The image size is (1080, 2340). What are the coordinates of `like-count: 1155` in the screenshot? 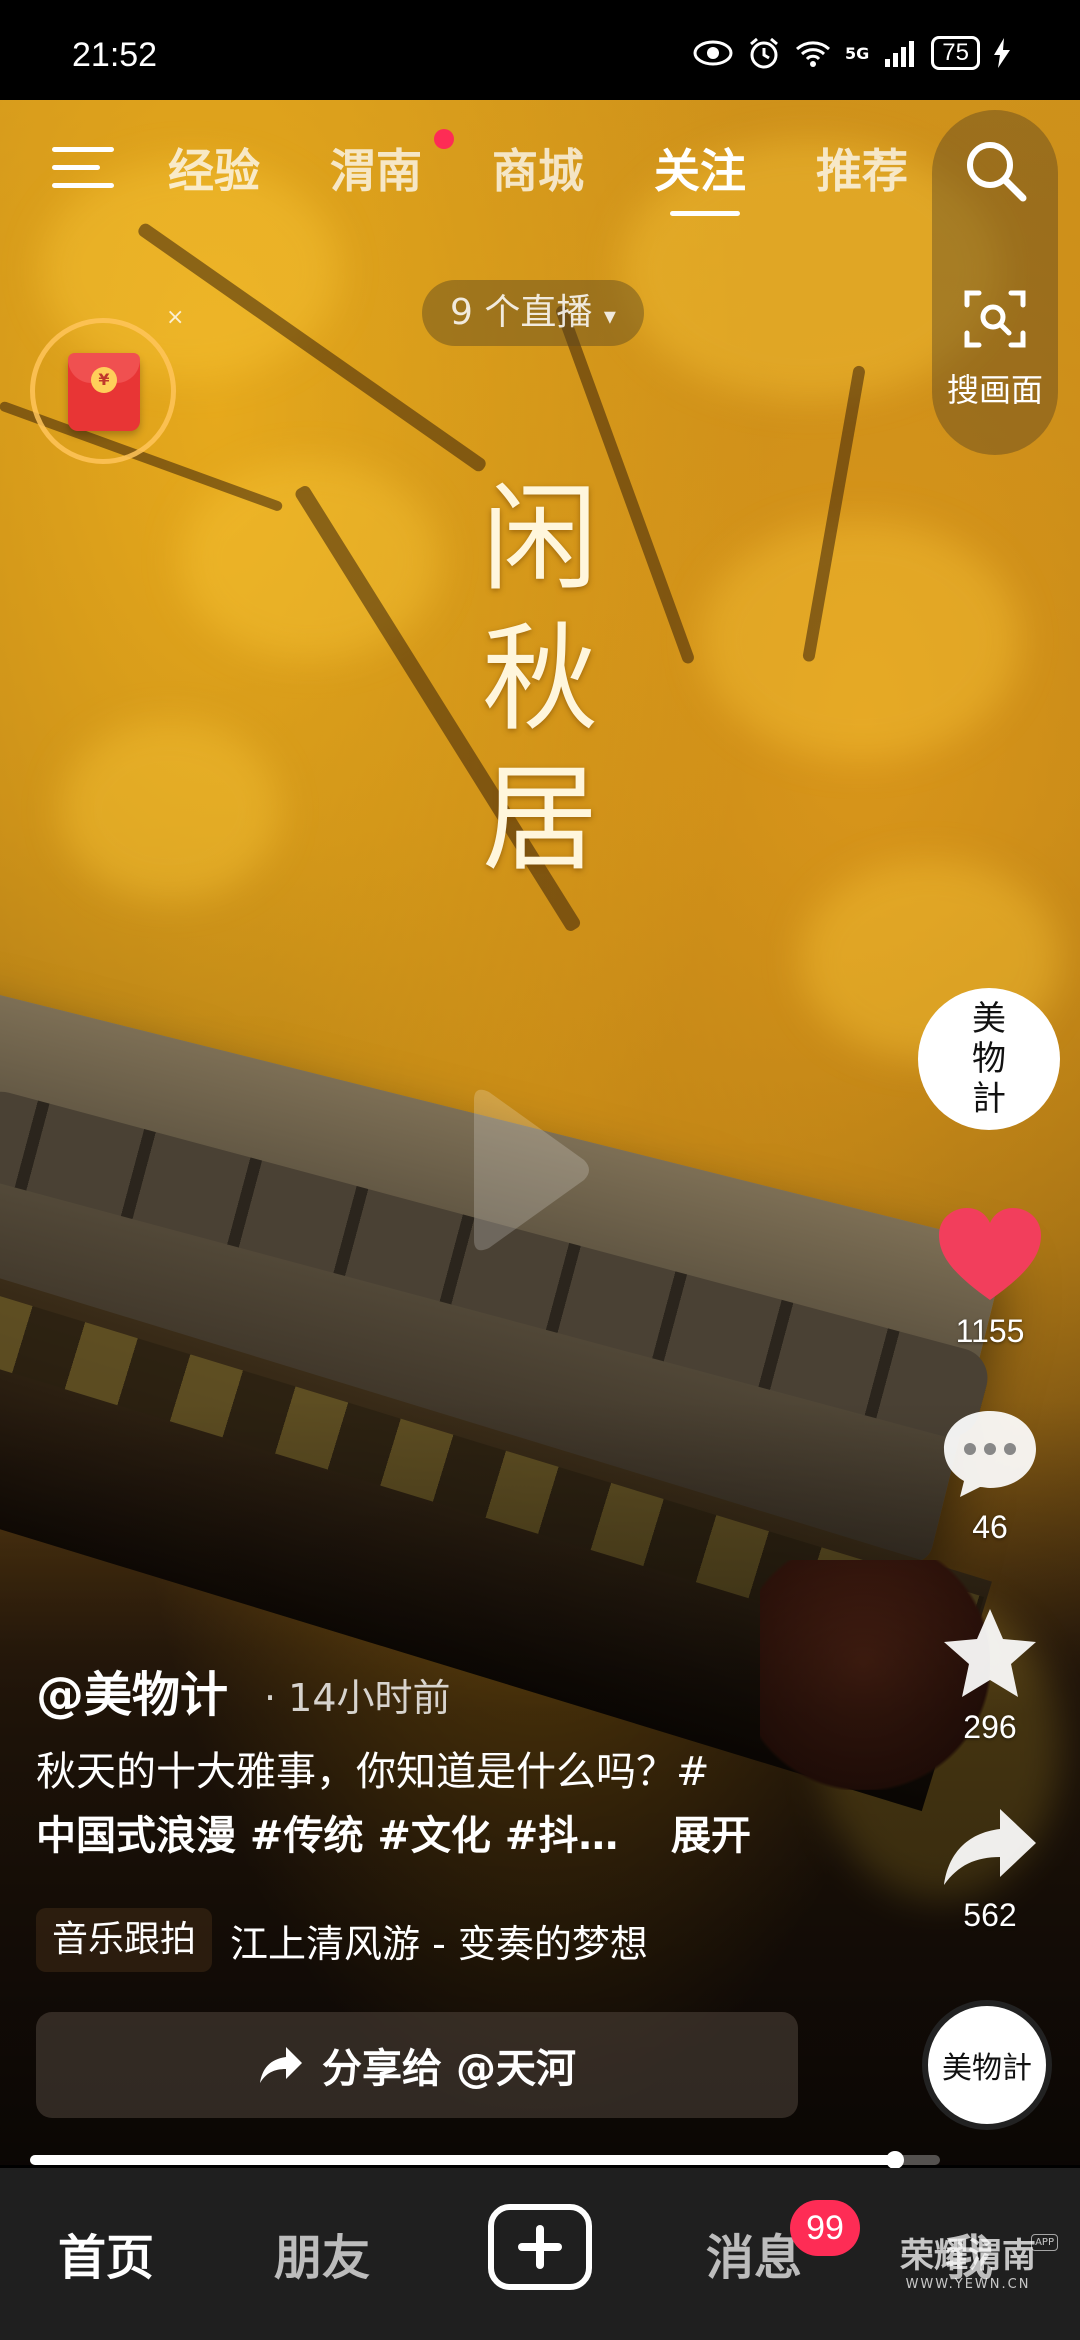 It's located at (990, 1331).